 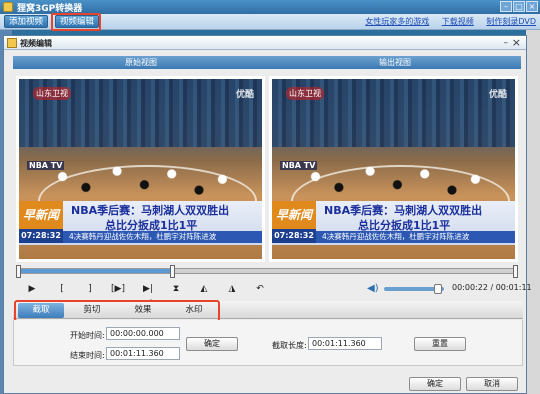 I want to click on main-right-strip, so click(x=533, y=212).